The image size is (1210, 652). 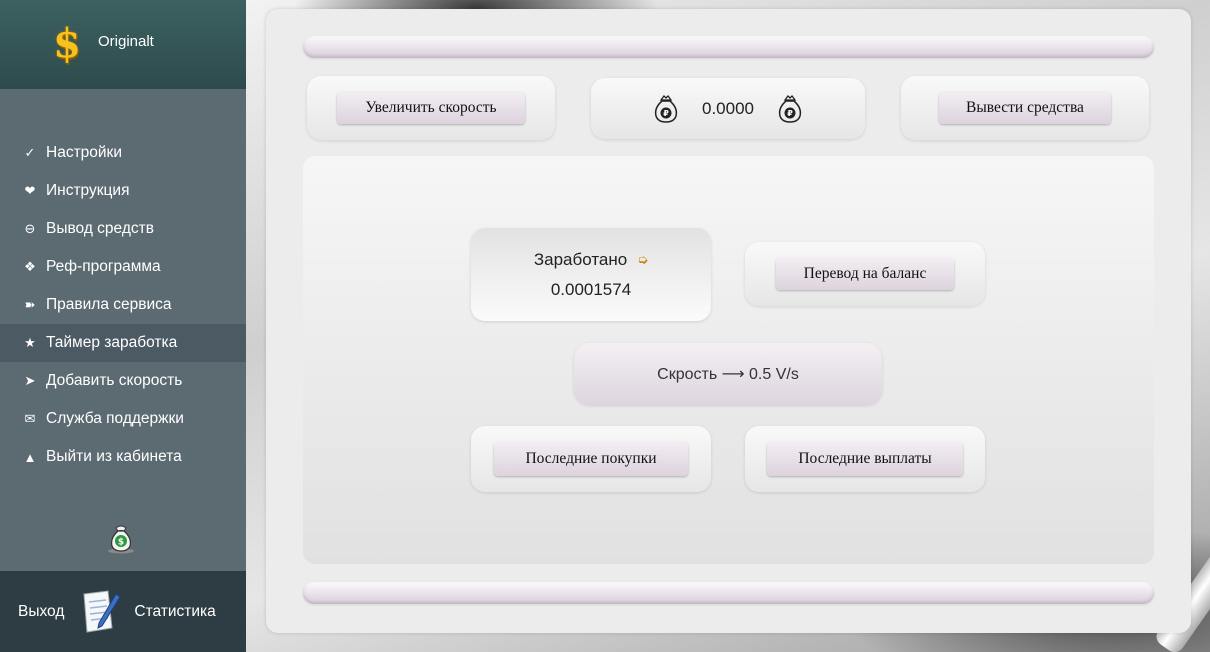 I want to click on earned-label-row: Заработано ➭, so click(x=591, y=260).